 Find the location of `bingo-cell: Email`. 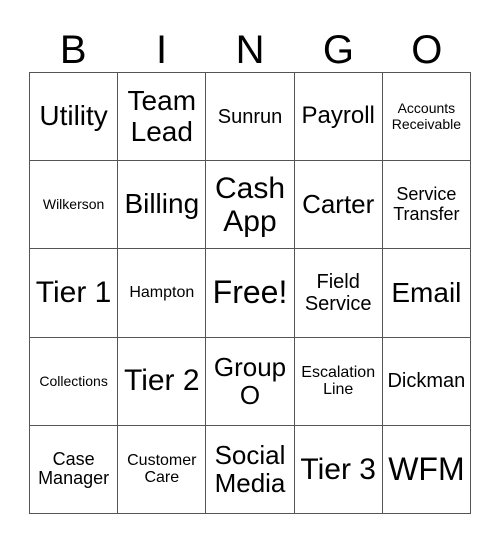

bingo-cell: Email is located at coordinates (426, 293).